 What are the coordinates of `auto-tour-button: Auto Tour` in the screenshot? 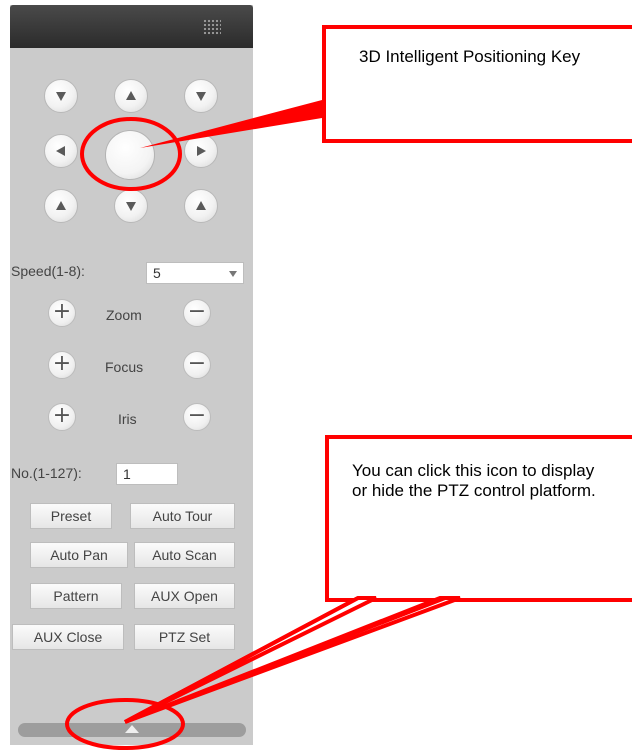 It's located at (182, 516).